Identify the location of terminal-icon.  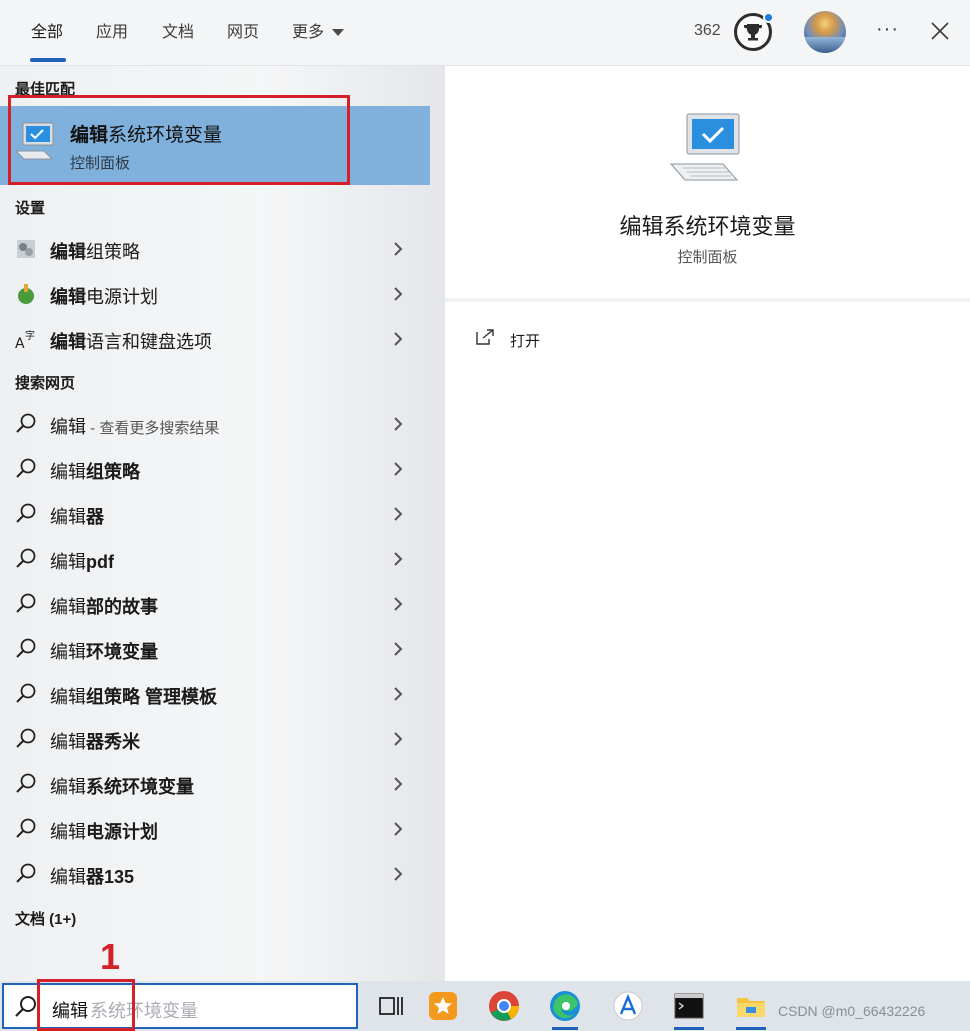
(689, 1006).